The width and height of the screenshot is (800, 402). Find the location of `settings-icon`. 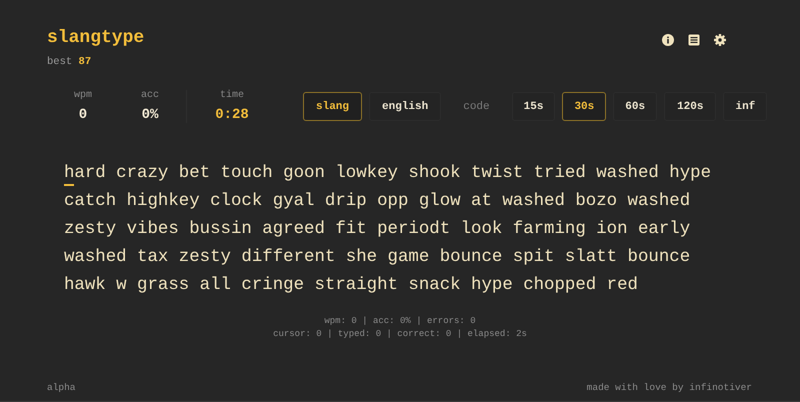

settings-icon is located at coordinates (720, 40).